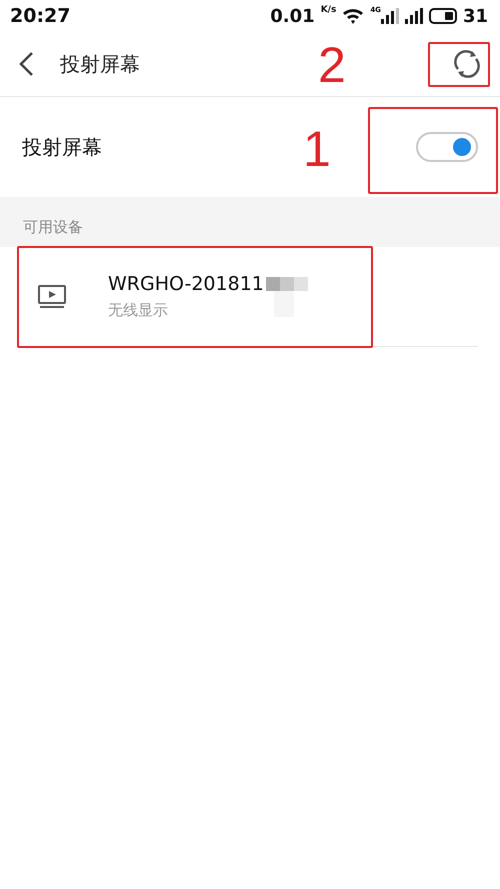 This screenshot has width=500, height=889. I want to click on wifi-icon, so click(353, 16).